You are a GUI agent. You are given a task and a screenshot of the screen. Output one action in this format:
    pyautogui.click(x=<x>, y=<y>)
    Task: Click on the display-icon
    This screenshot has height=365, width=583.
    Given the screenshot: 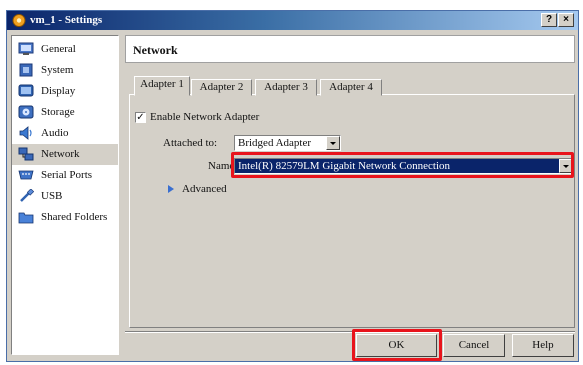 What is the action you would take?
    pyautogui.click(x=26, y=90)
    